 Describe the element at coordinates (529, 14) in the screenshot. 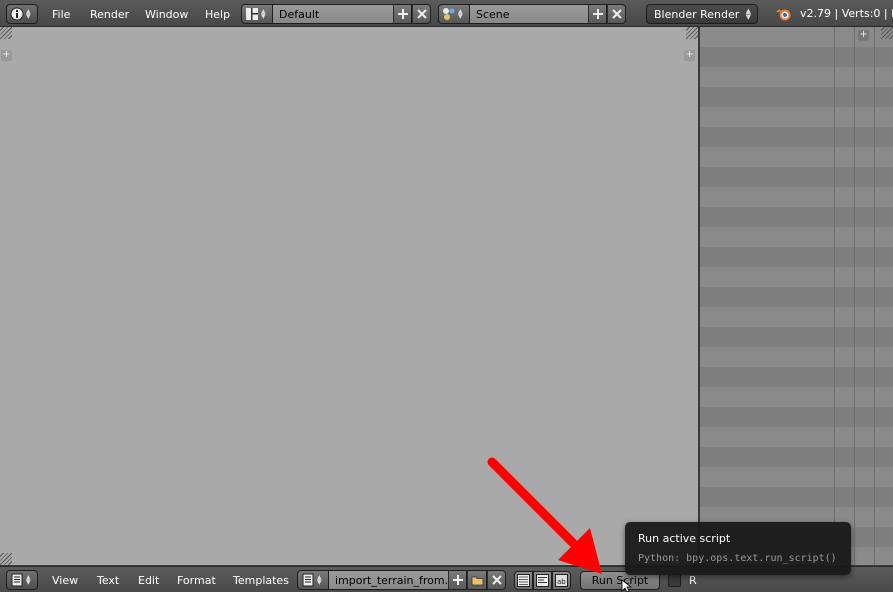

I see `scene-name-field: Scene` at that location.